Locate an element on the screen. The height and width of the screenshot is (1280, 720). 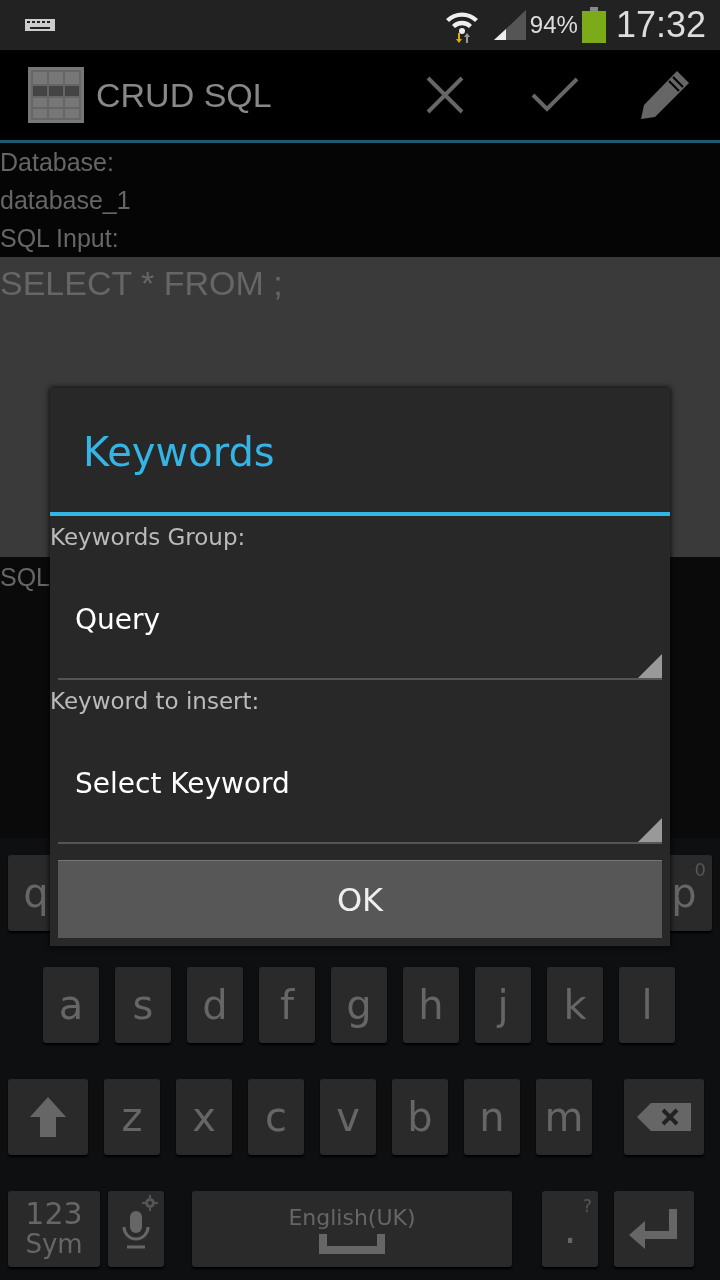
database-name: database_1 is located at coordinates (360, 200).